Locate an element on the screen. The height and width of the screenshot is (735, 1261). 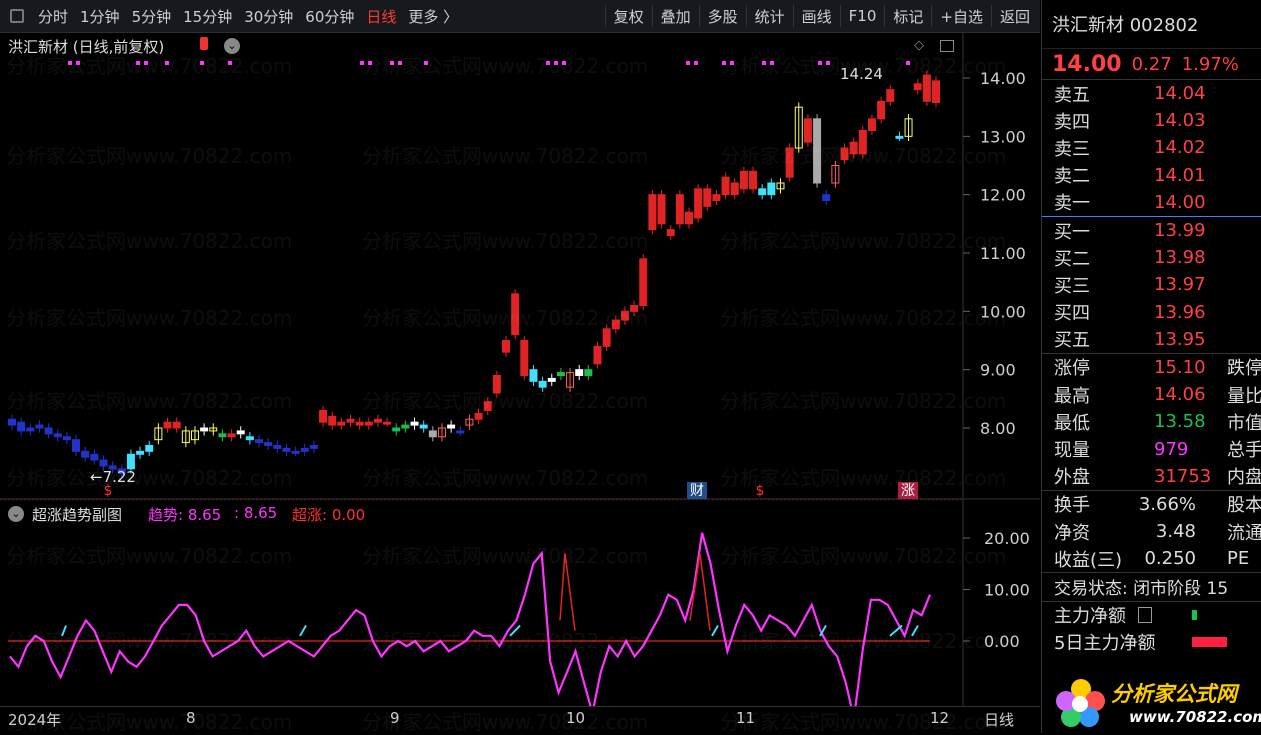
row-label: 卖三 is located at coordinates (1072, 149).